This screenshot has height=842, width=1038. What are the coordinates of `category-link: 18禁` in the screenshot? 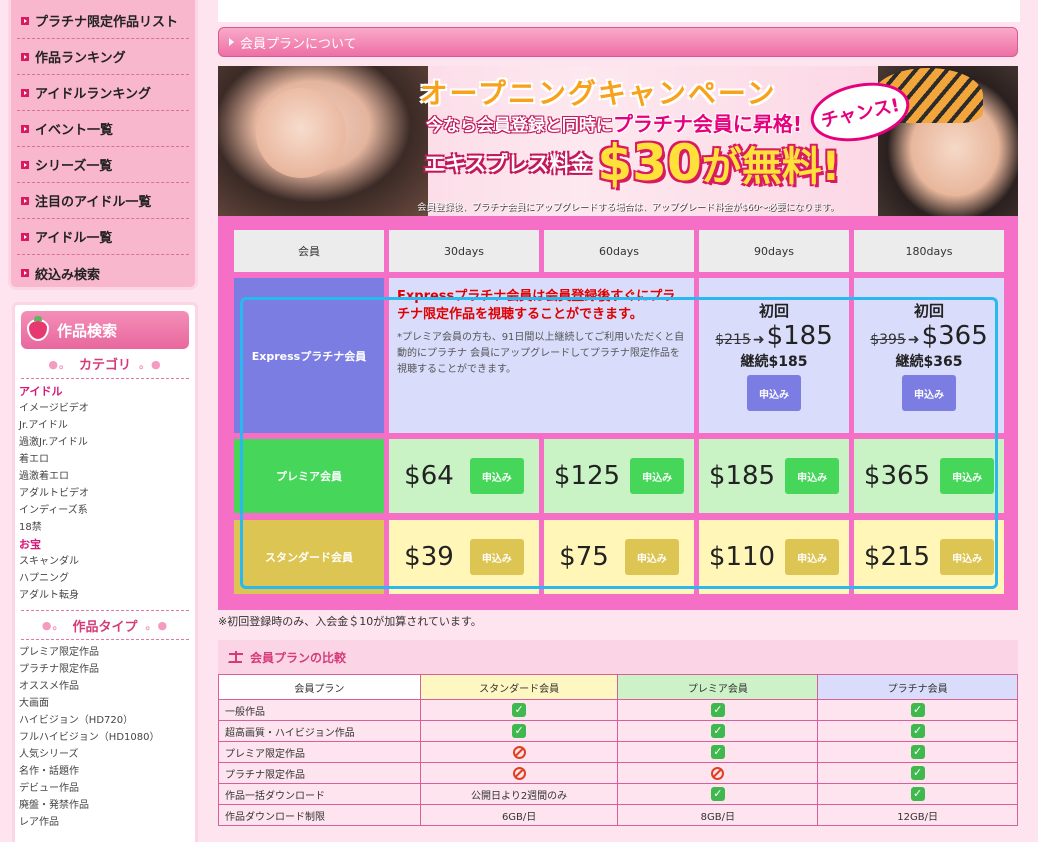 It's located at (105, 527).